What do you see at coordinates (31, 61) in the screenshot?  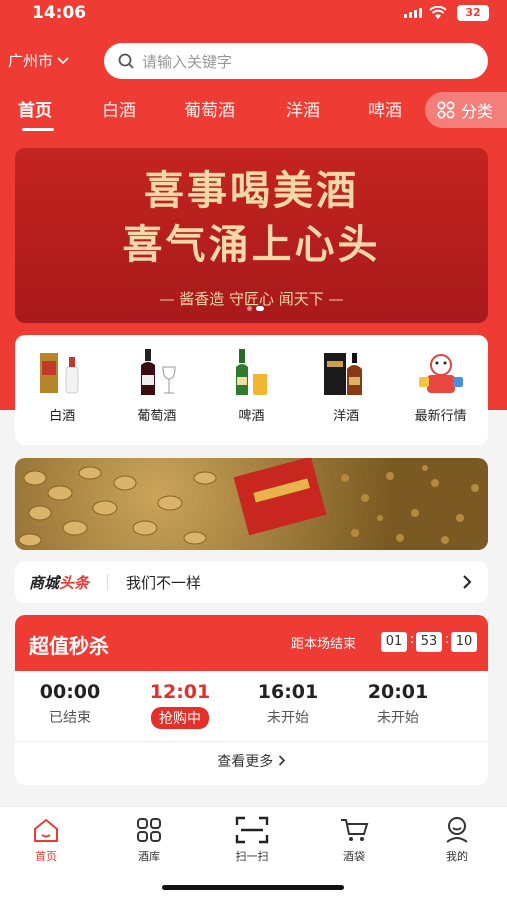 I see `city-label: 广州市` at bounding box center [31, 61].